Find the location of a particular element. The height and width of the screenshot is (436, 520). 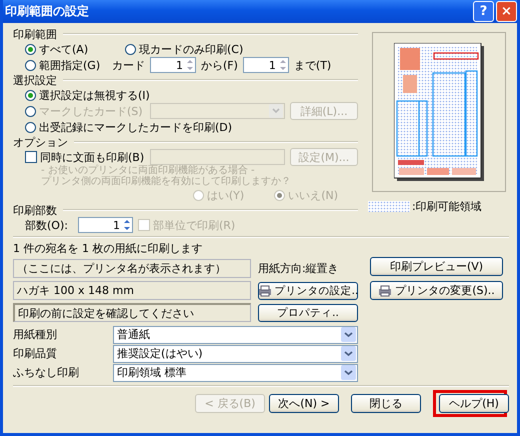

field-label: カード is located at coordinates (128, 65).